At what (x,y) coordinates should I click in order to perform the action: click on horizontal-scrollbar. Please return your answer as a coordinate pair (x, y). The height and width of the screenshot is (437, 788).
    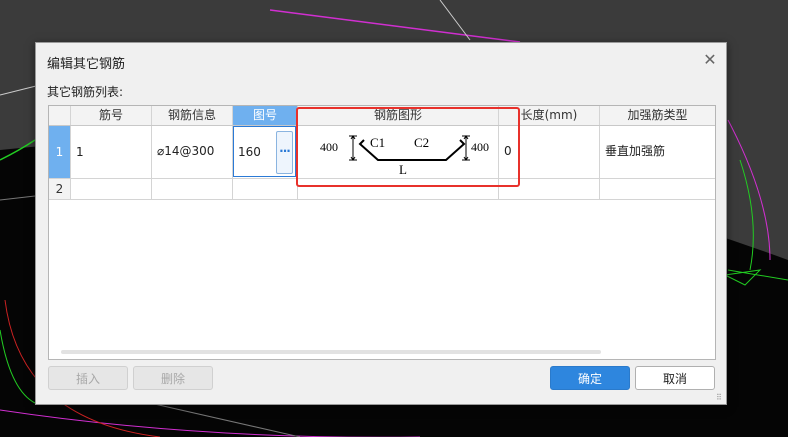
    Looking at the image, I should click on (331, 352).